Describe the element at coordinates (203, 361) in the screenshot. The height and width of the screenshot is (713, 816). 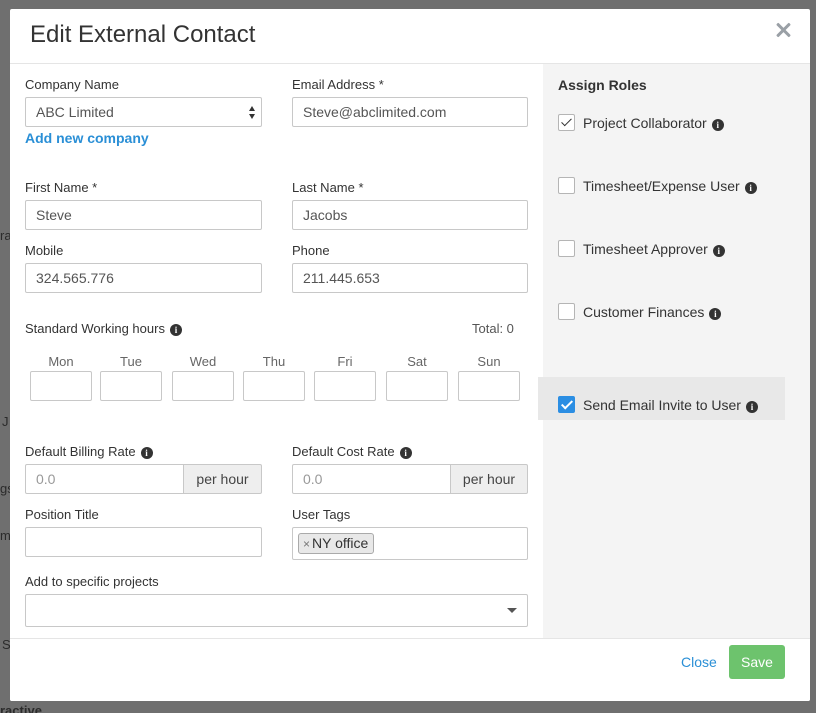
I see `day-label-wed: Wed` at that location.